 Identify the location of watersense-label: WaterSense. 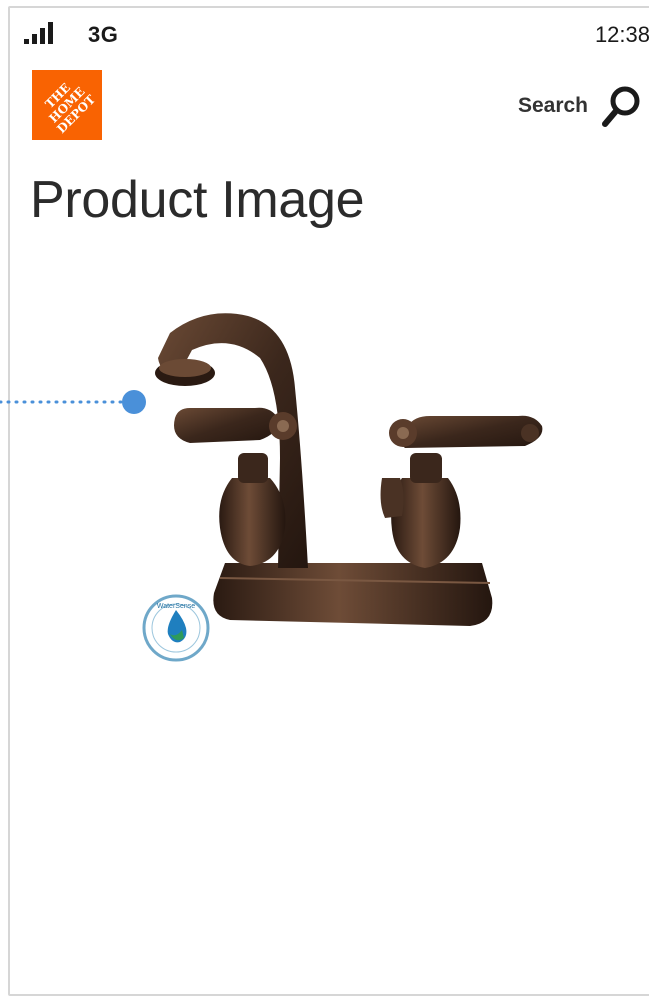
(176, 606).